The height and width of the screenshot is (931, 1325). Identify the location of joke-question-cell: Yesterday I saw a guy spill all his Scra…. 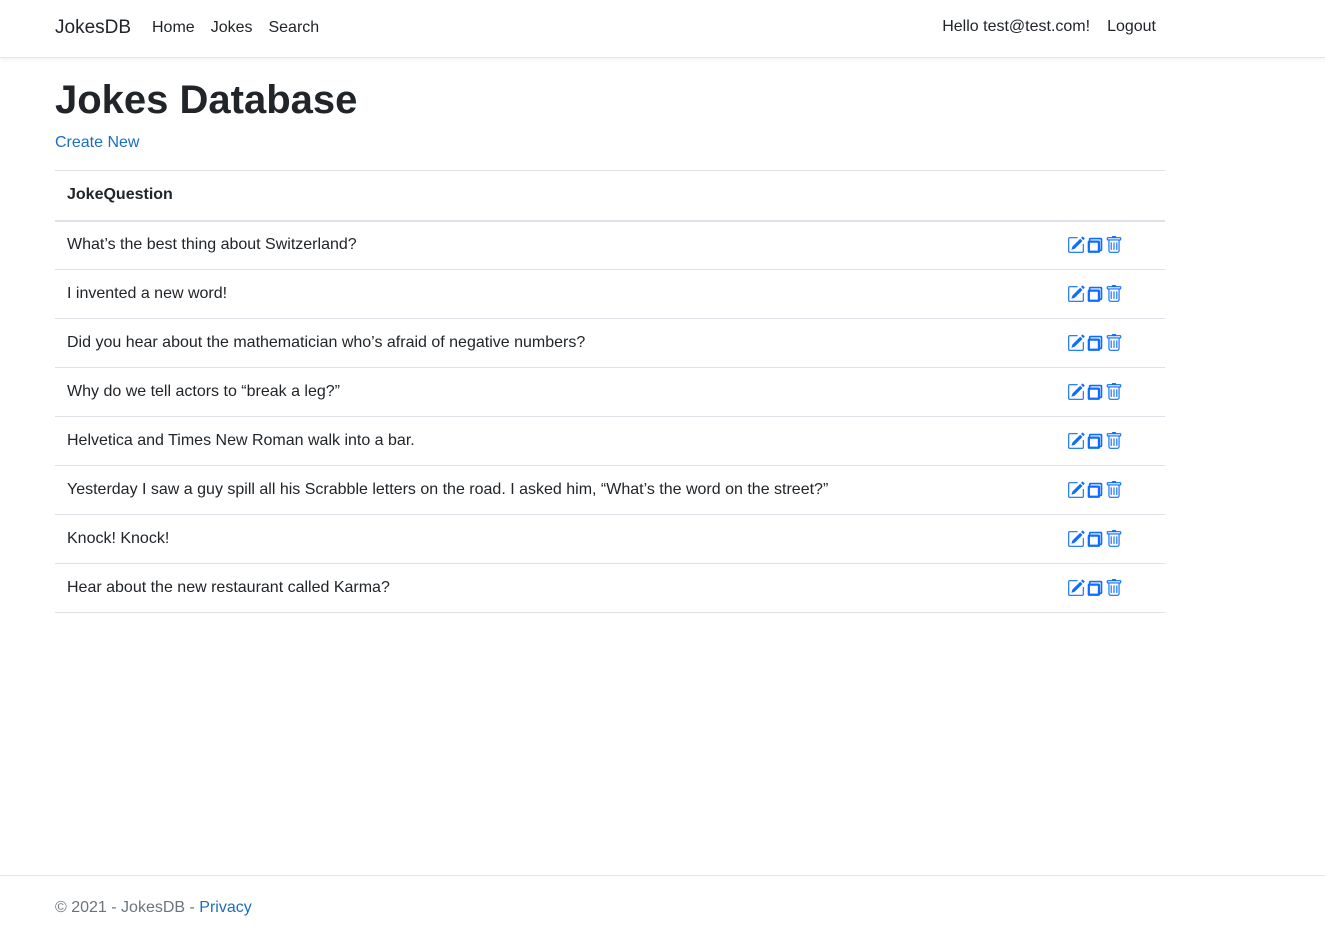
(555, 490).